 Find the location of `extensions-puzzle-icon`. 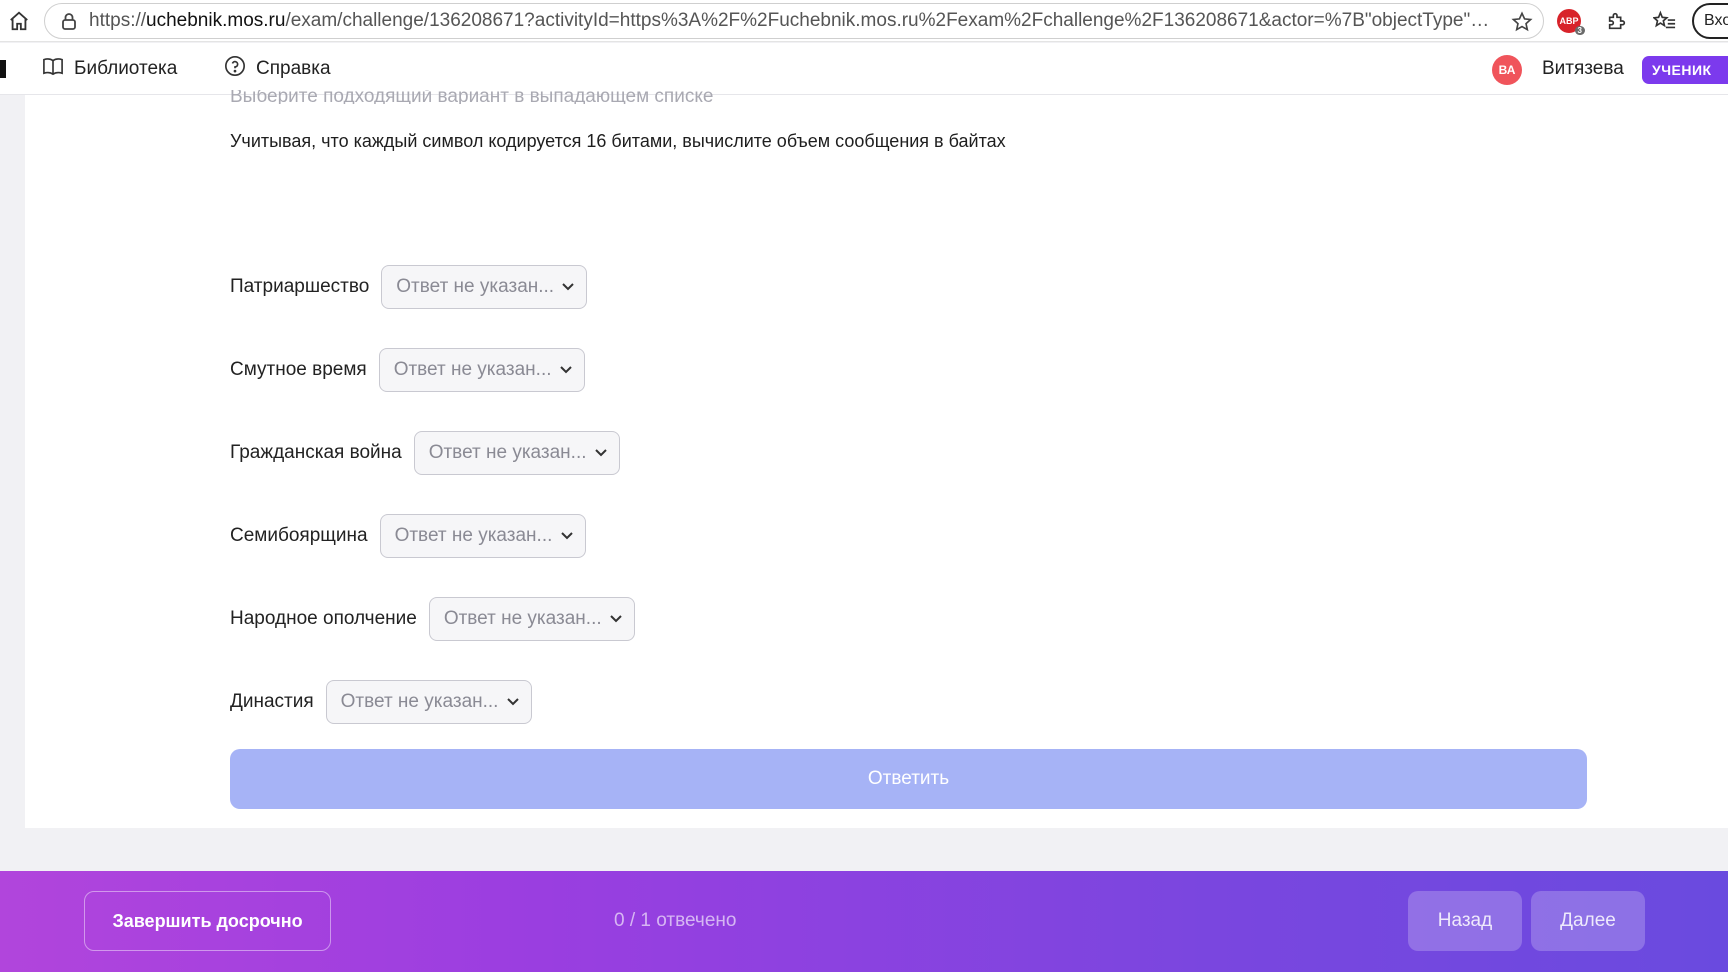

extensions-puzzle-icon is located at coordinates (1617, 21).